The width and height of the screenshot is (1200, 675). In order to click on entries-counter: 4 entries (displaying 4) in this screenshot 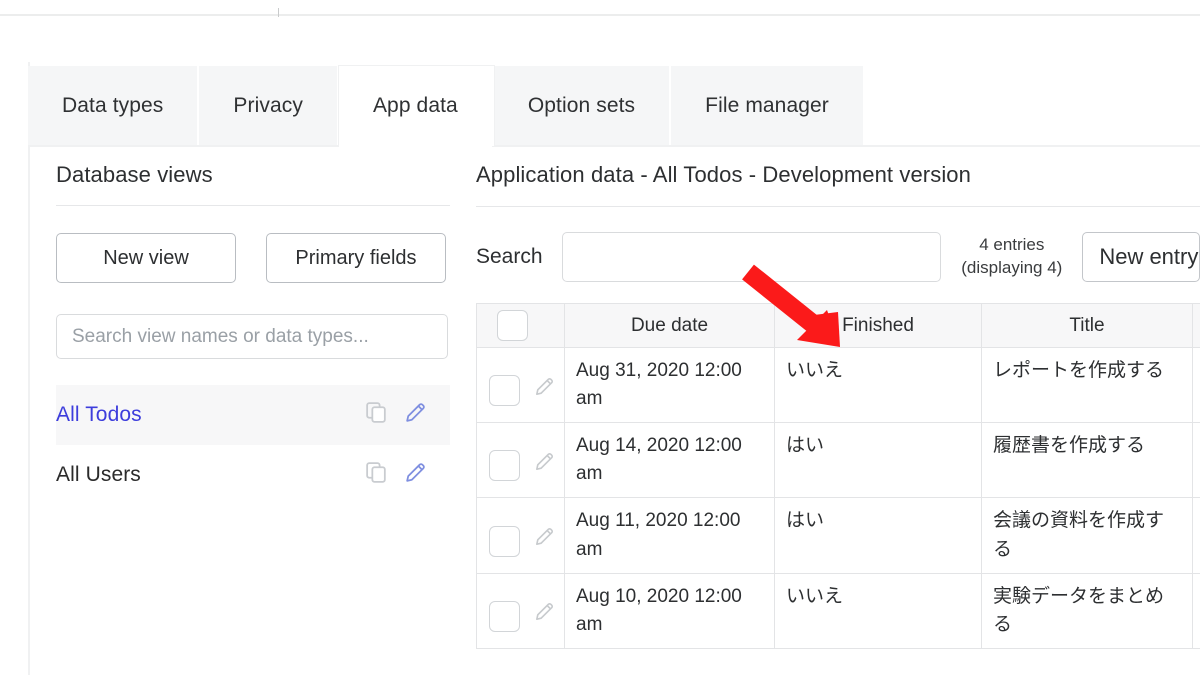, I will do `click(1011, 257)`.